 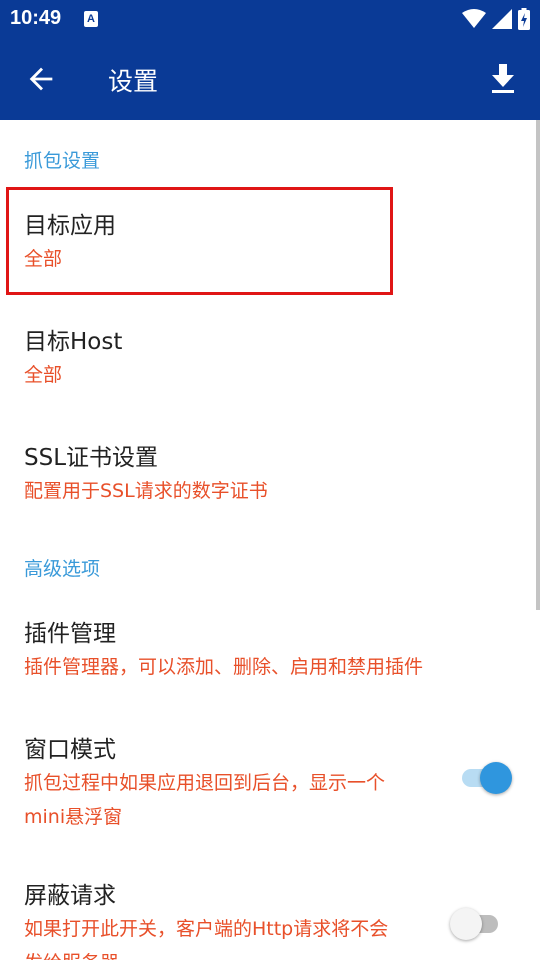 What do you see at coordinates (70, 634) in the screenshot?
I see `pref-title: 插件管理` at bounding box center [70, 634].